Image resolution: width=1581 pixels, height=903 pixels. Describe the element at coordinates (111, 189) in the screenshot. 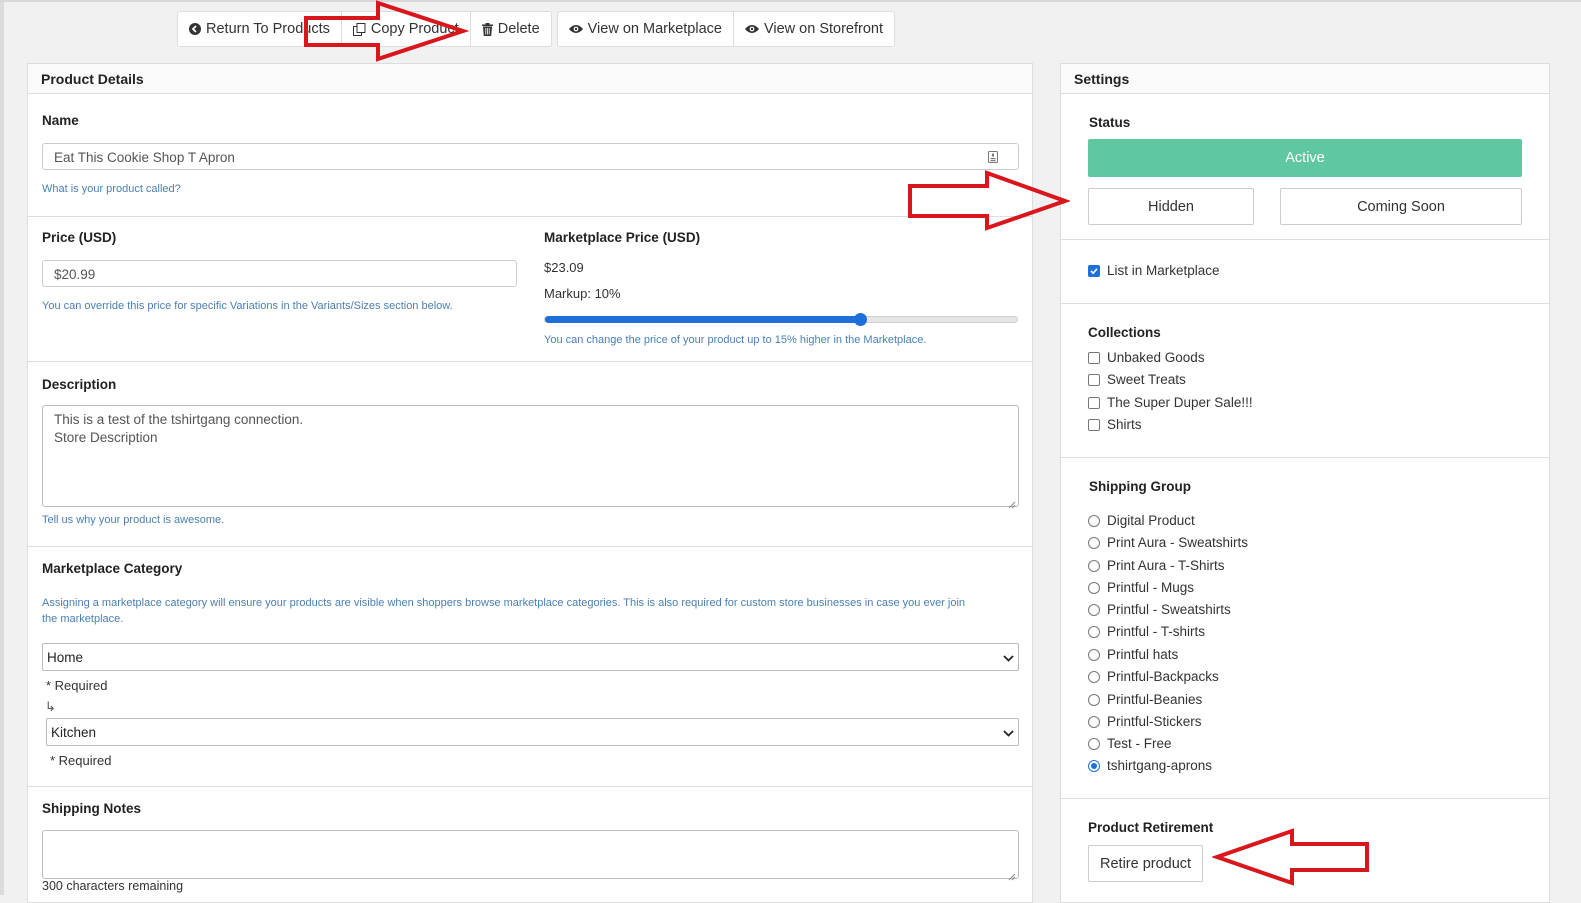

I see `name-help: What is your product called?` at that location.